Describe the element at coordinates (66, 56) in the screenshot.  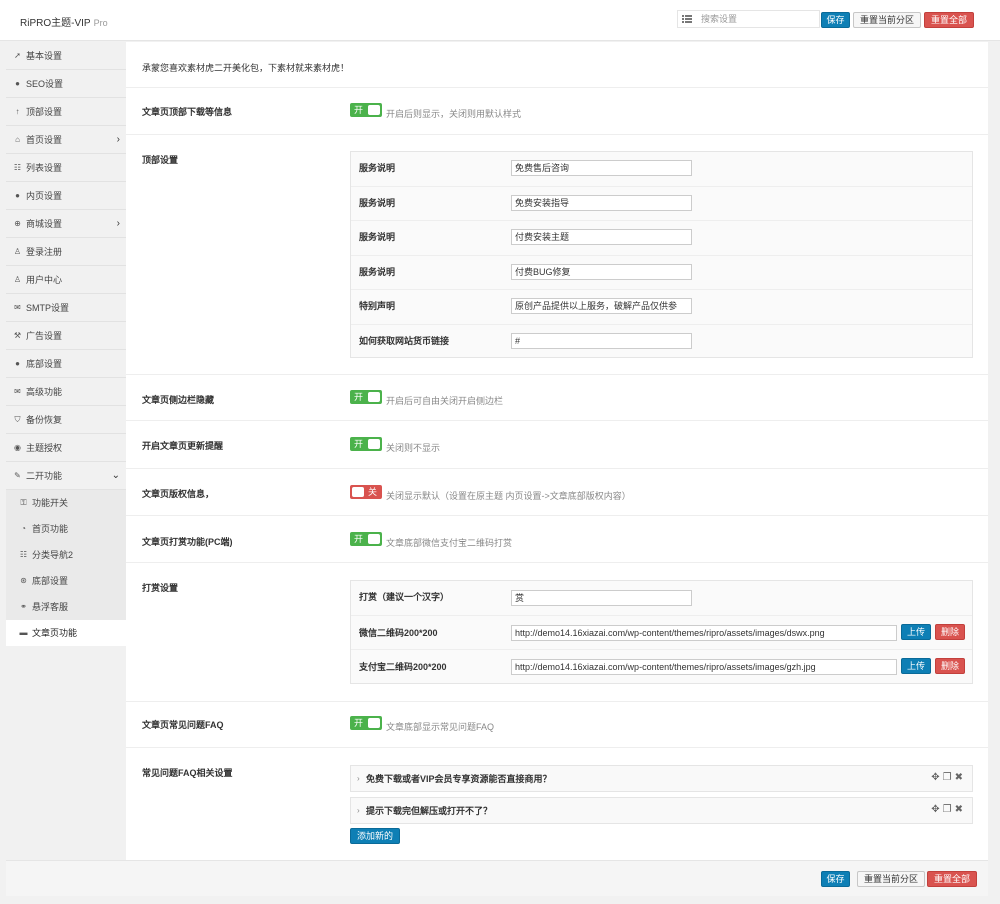
I see `sidebar-item-basic: ➚ 基本设置` at that location.